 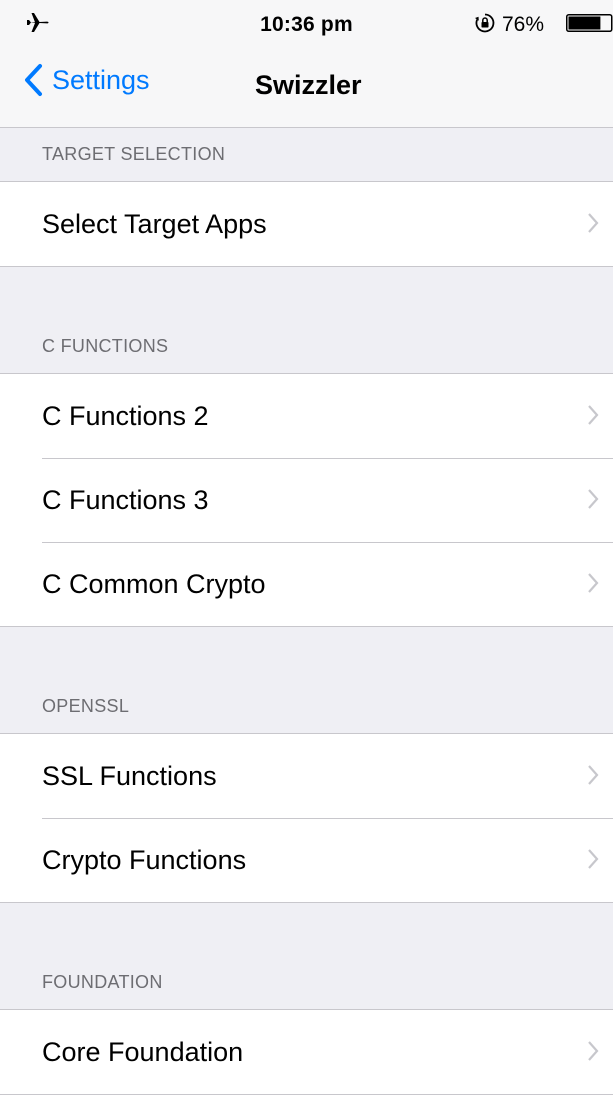 I want to click on section-header: OPENSSL, so click(x=306, y=680).